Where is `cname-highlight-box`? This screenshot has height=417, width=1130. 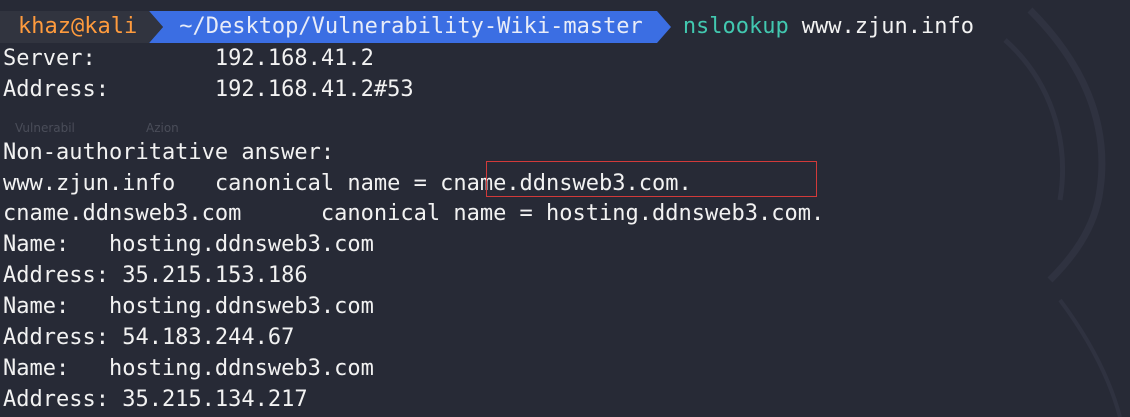
cname-highlight-box is located at coordinates (651, 179).